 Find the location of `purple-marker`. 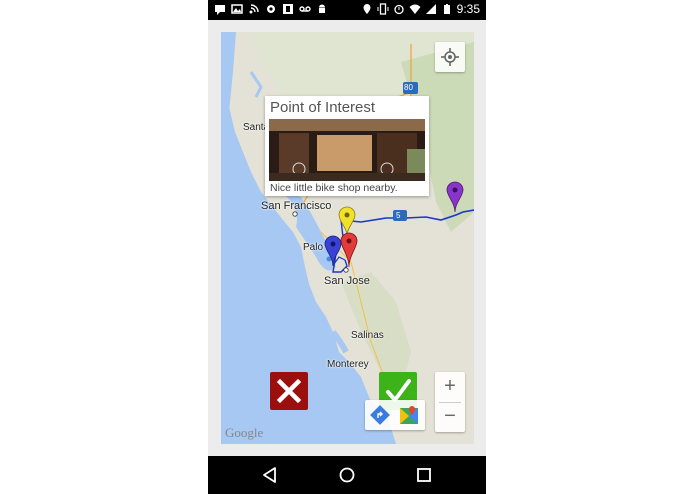

purple-marker is located at coordinates (455, 197).